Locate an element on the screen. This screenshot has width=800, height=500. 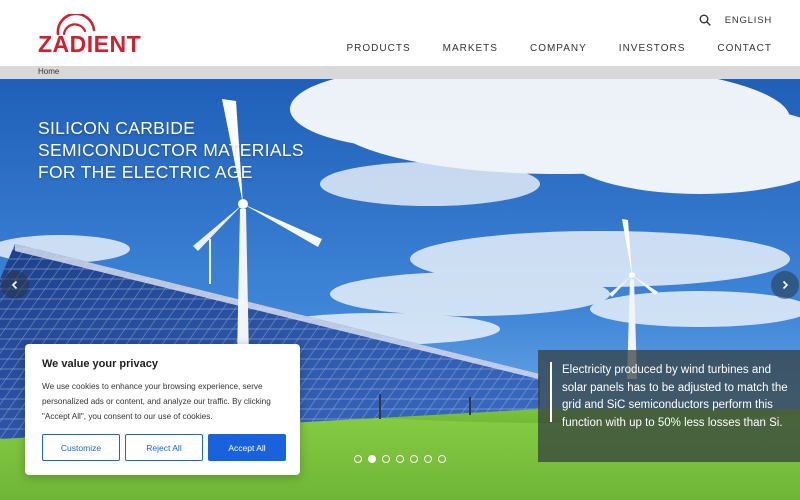
cookie-actions: Customize Reject All Accept All is located at coordinates (164, 447).